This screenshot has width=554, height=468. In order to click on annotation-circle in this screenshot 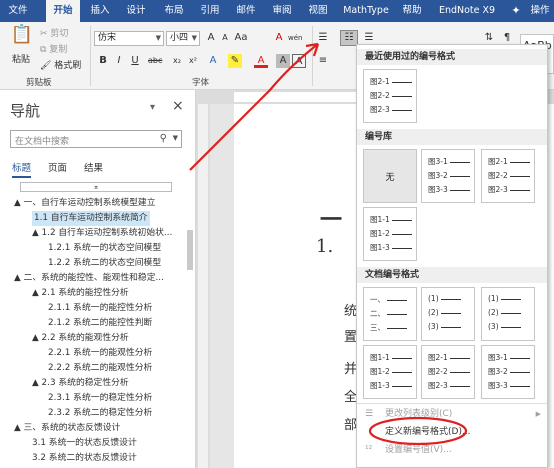, I will do `click(418, 431)`.